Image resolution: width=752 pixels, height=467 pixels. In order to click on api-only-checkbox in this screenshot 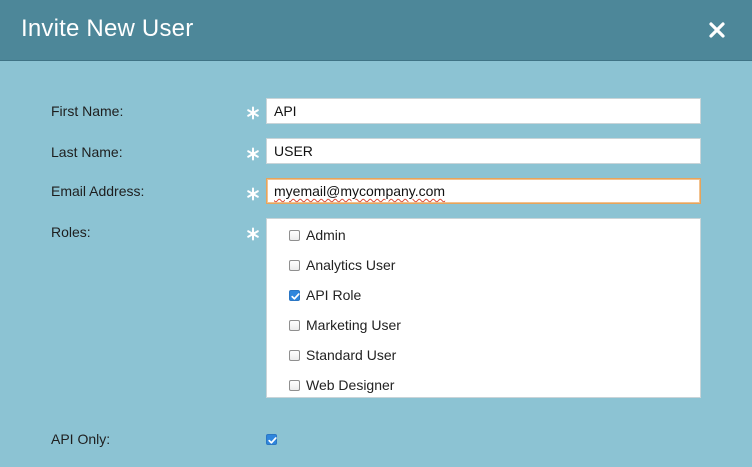, I will do `click(271, 439)`.